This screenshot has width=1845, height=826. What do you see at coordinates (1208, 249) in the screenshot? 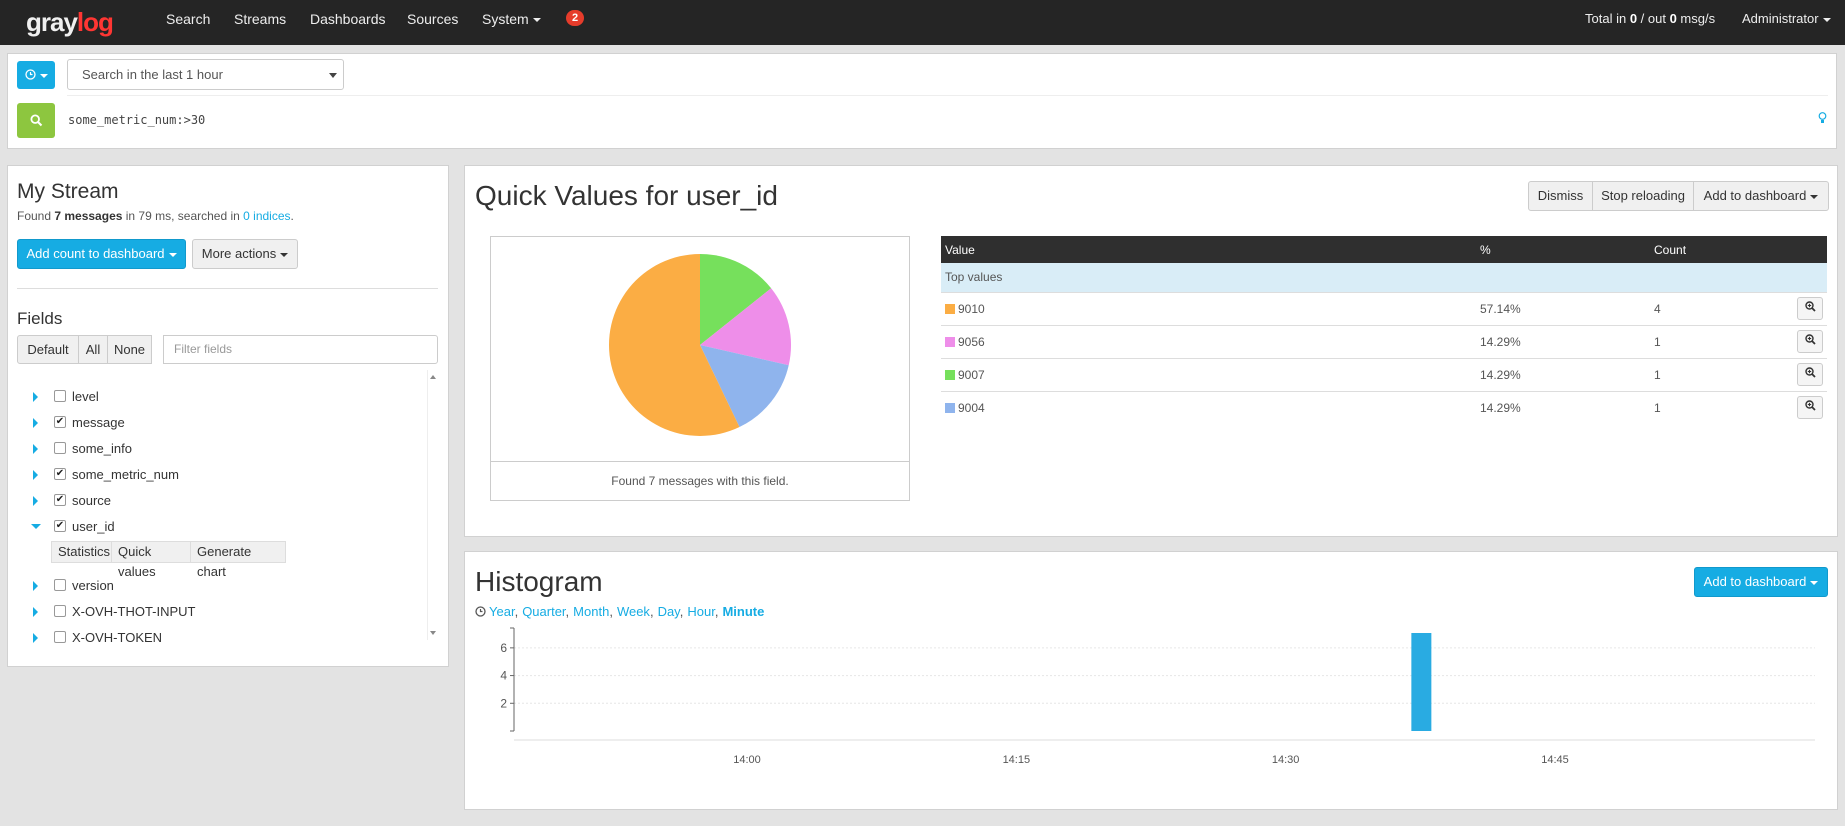
I see `col-value: Value` at bounding box center [1208, 249].